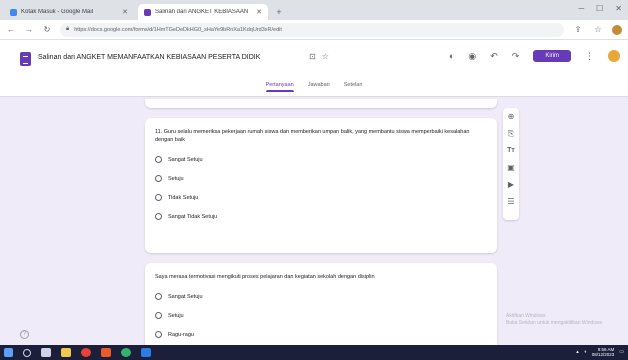 The width and height of the screenshot is (628, 360). Describe the element at coordinates (581, 8) in the screenshot. I see `minimize-icon: ─` at that location.